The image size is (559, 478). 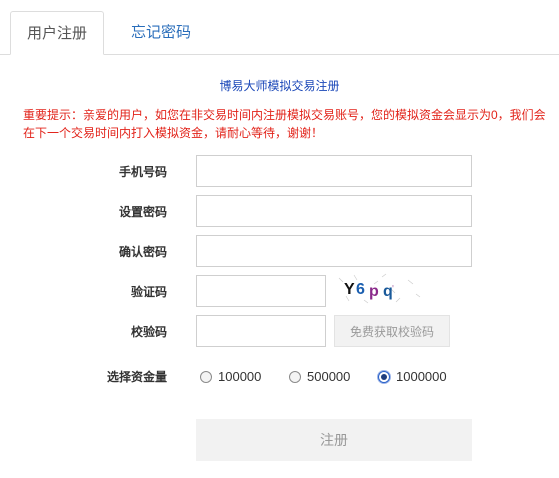 What do you see at coordinates (161, 33) in the screenshot?
I see `tab-forgot-password: 忘记密码` at bounding box center [161, 33].